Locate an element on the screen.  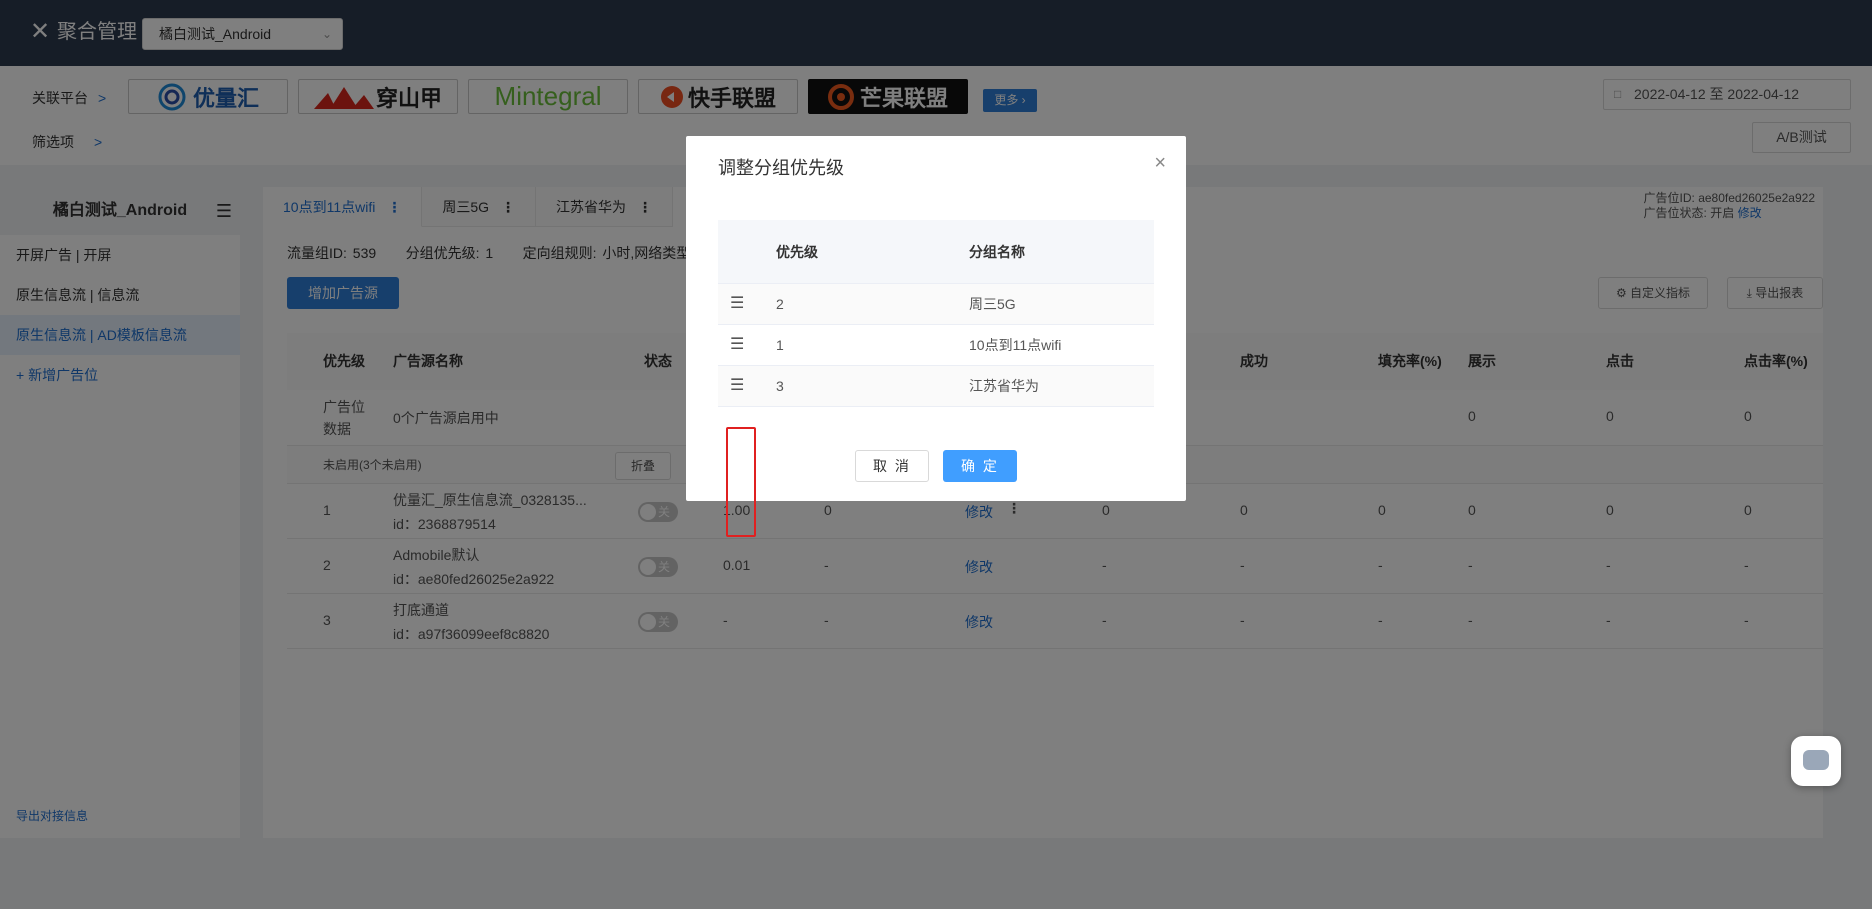
chat-bubble-icon is located at coordinates (1816, 760).